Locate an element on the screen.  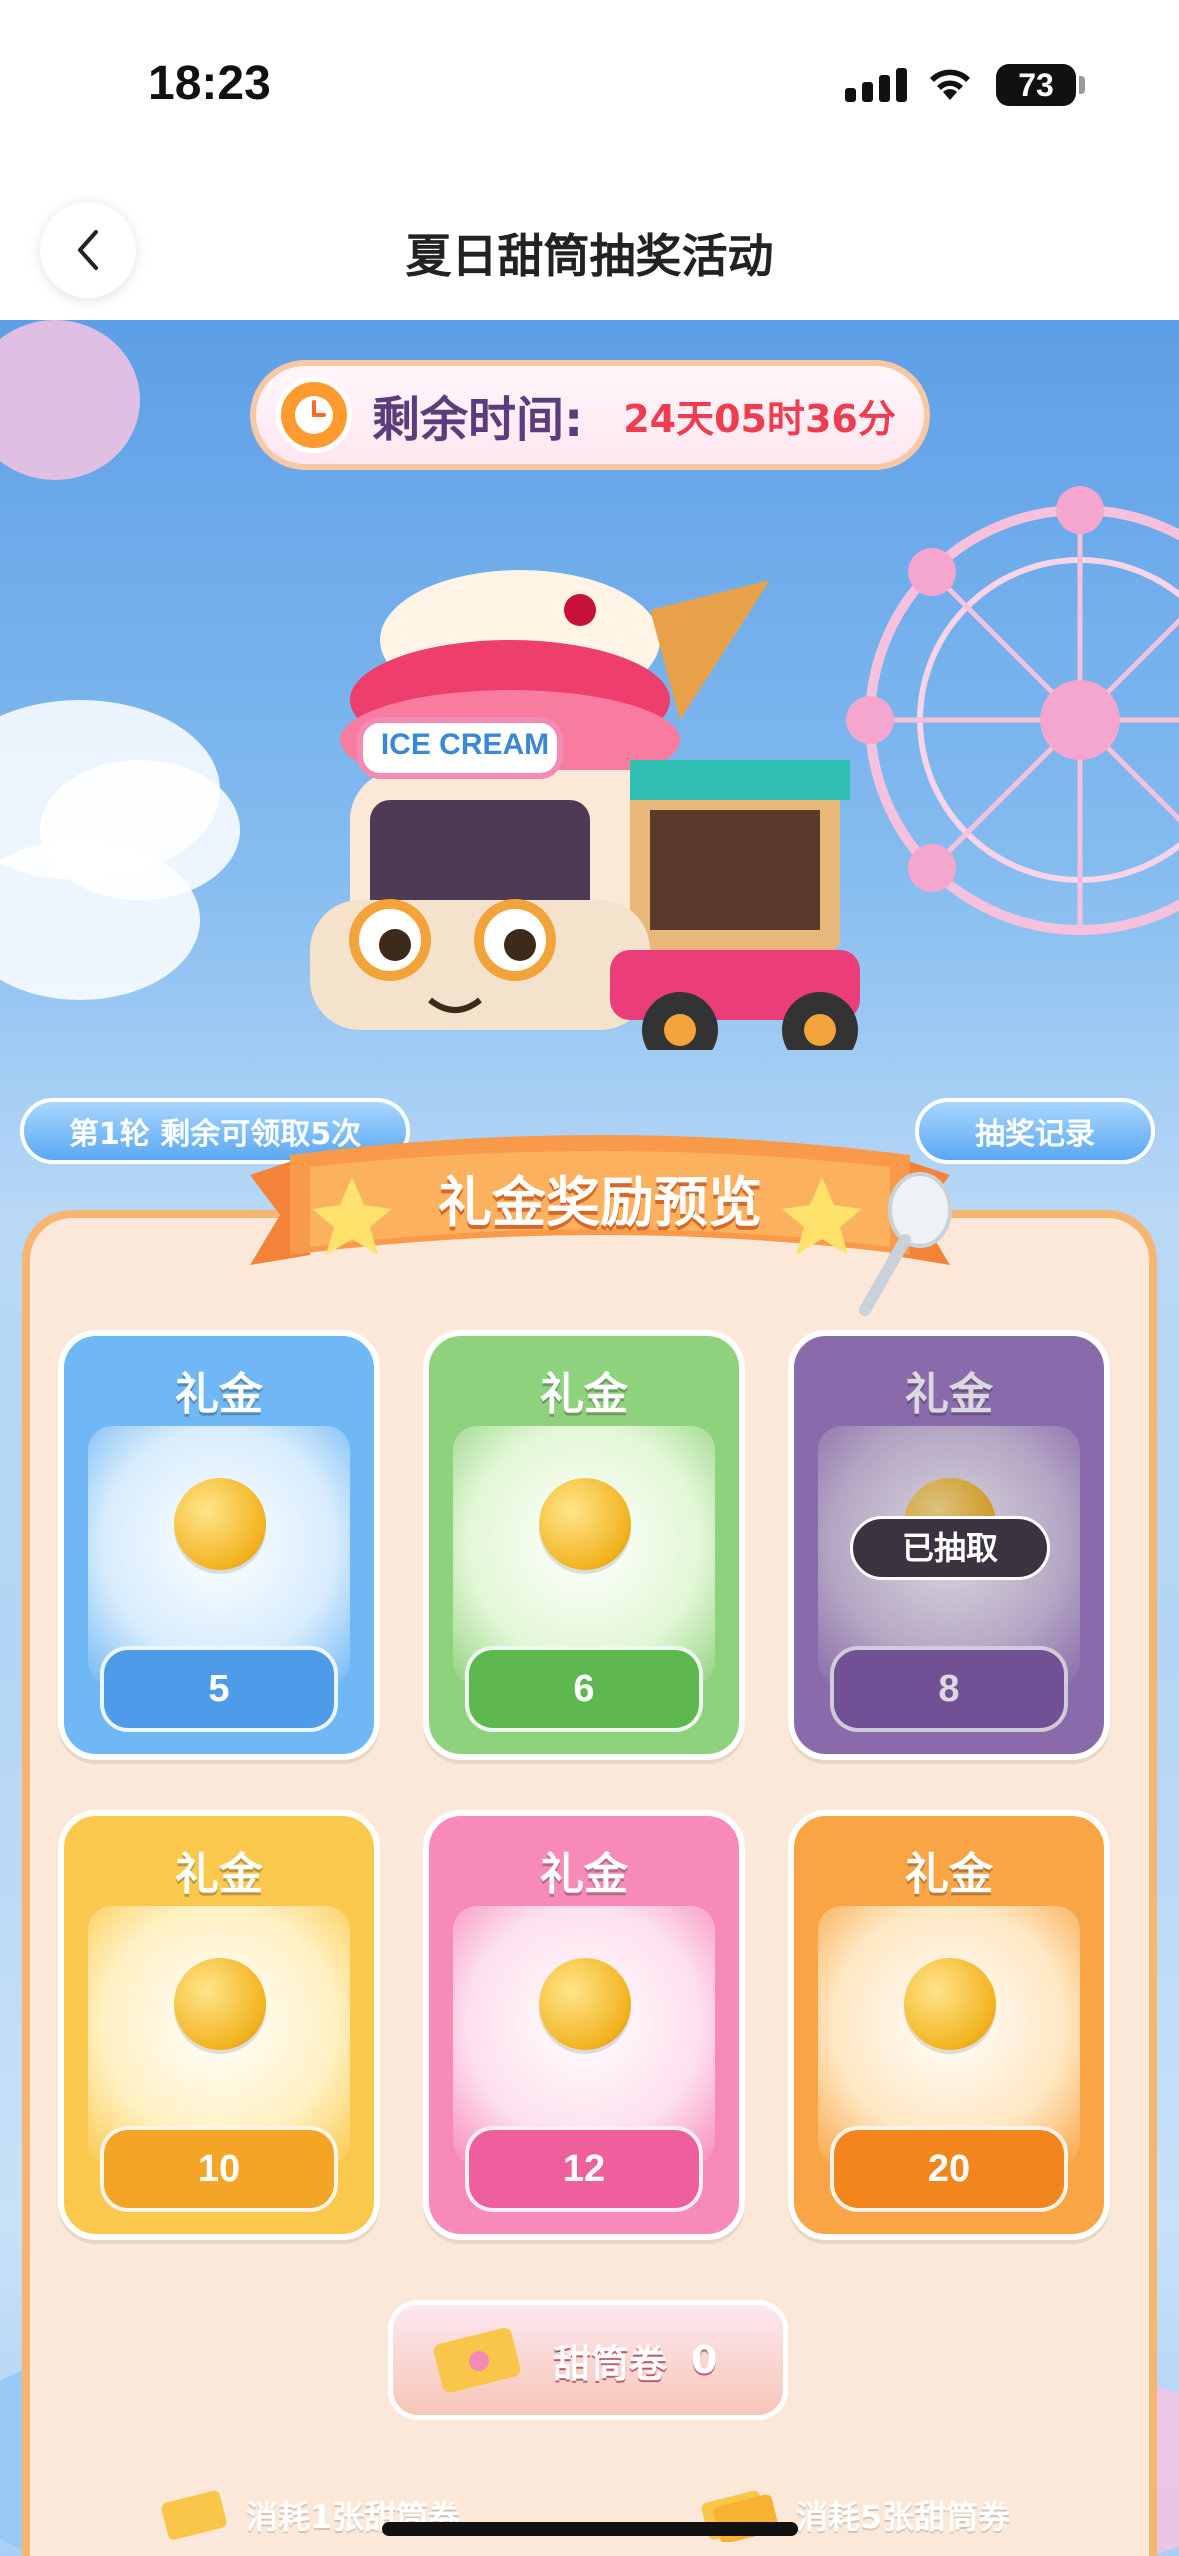
cellular-signal-icon is located at coordinates (876, 85).